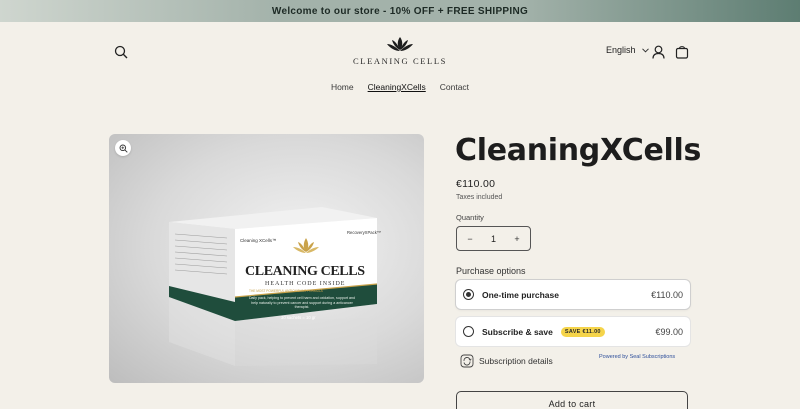 The width and height of the screenshot is (800, 409). Describe the element at coordinates (121, 52) in the screenshot. I see `search-icon` at that location.